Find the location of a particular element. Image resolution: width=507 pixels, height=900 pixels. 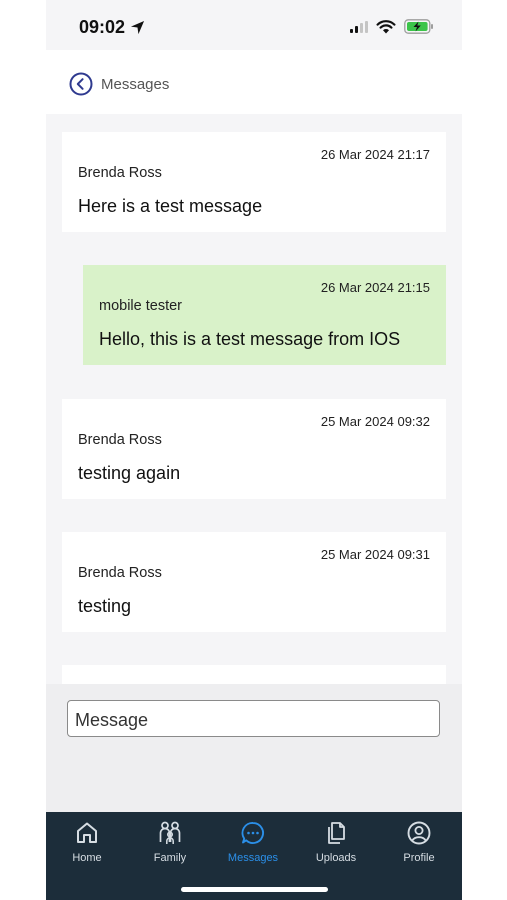

cellular-signal-icon is located at coordinates (359, 26).